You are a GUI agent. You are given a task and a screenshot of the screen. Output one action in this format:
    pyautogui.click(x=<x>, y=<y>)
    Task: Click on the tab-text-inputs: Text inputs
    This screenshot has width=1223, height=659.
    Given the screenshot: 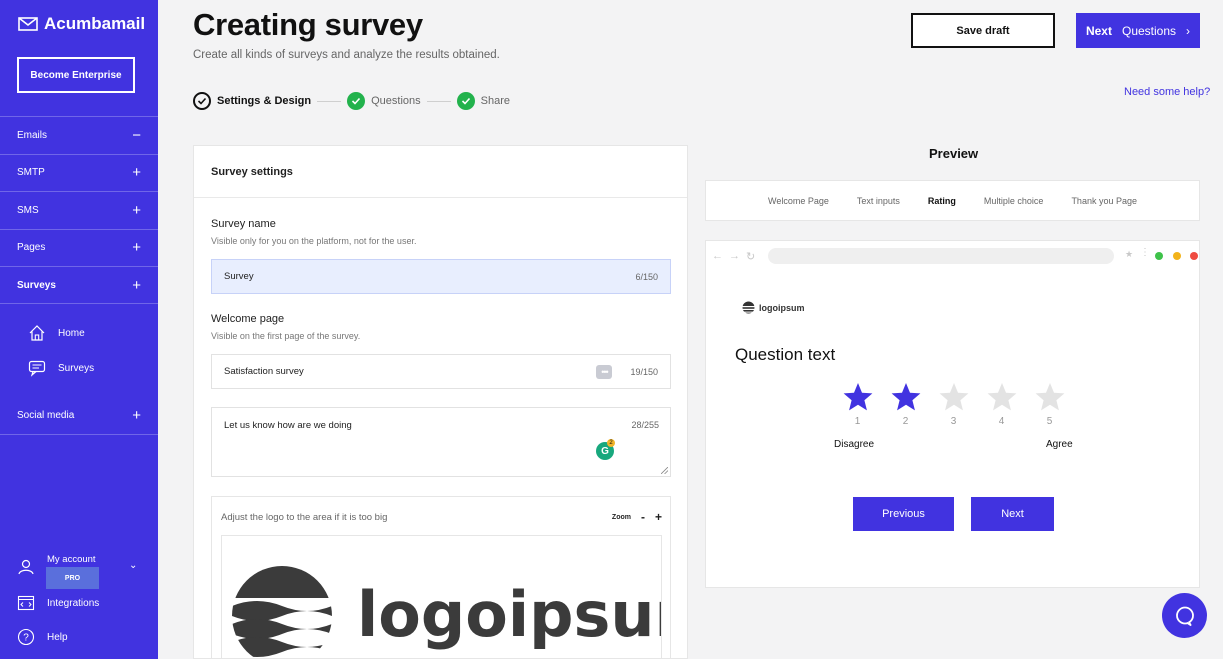 What is the action you would take?
    pyautogui.click(x=878, y=201)
    